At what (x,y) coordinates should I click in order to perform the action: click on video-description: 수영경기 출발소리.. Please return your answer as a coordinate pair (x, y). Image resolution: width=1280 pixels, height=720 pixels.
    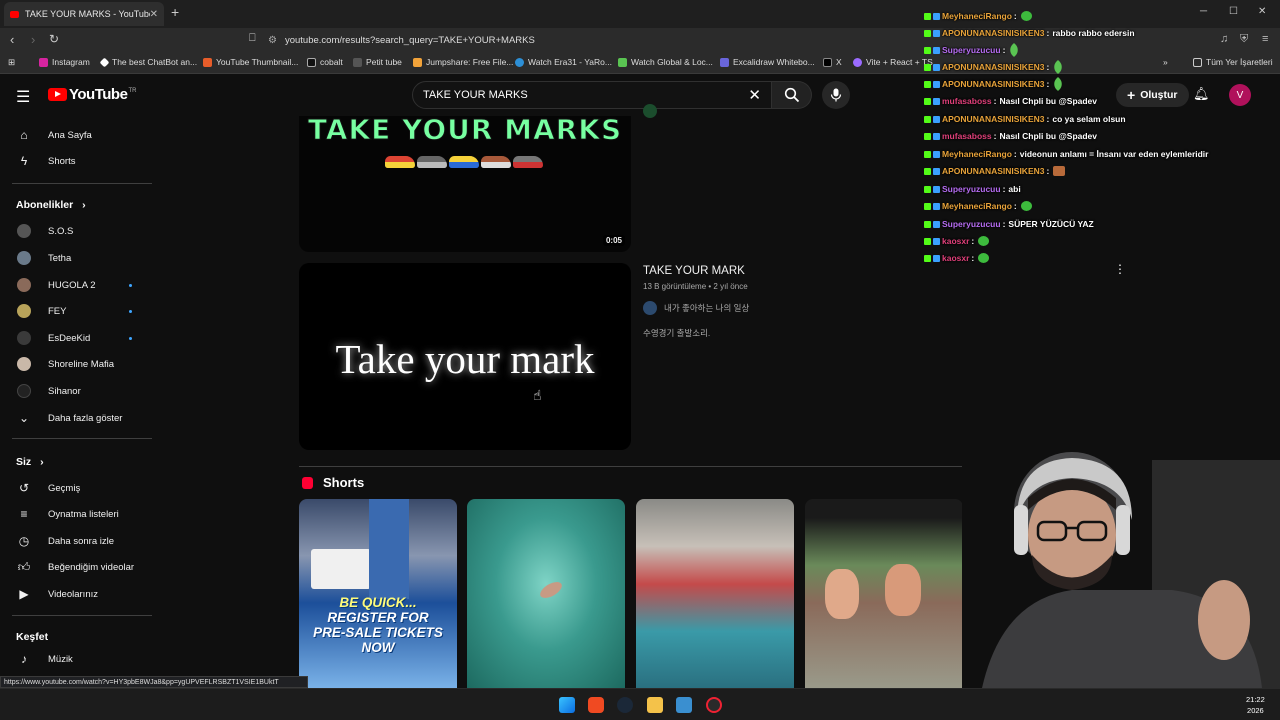
    Looking at the image, I should click on (677, 333).